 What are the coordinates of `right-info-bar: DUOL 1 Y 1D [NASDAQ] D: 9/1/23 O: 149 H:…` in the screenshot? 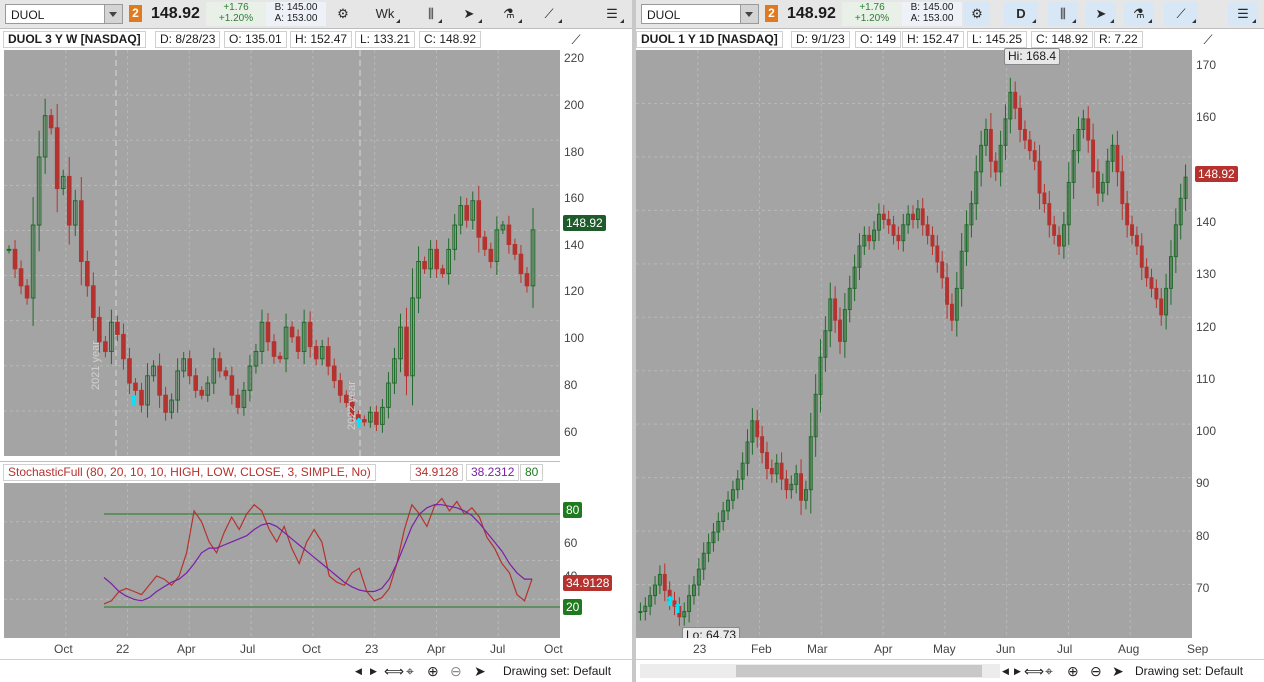 It's located at (914, 39).